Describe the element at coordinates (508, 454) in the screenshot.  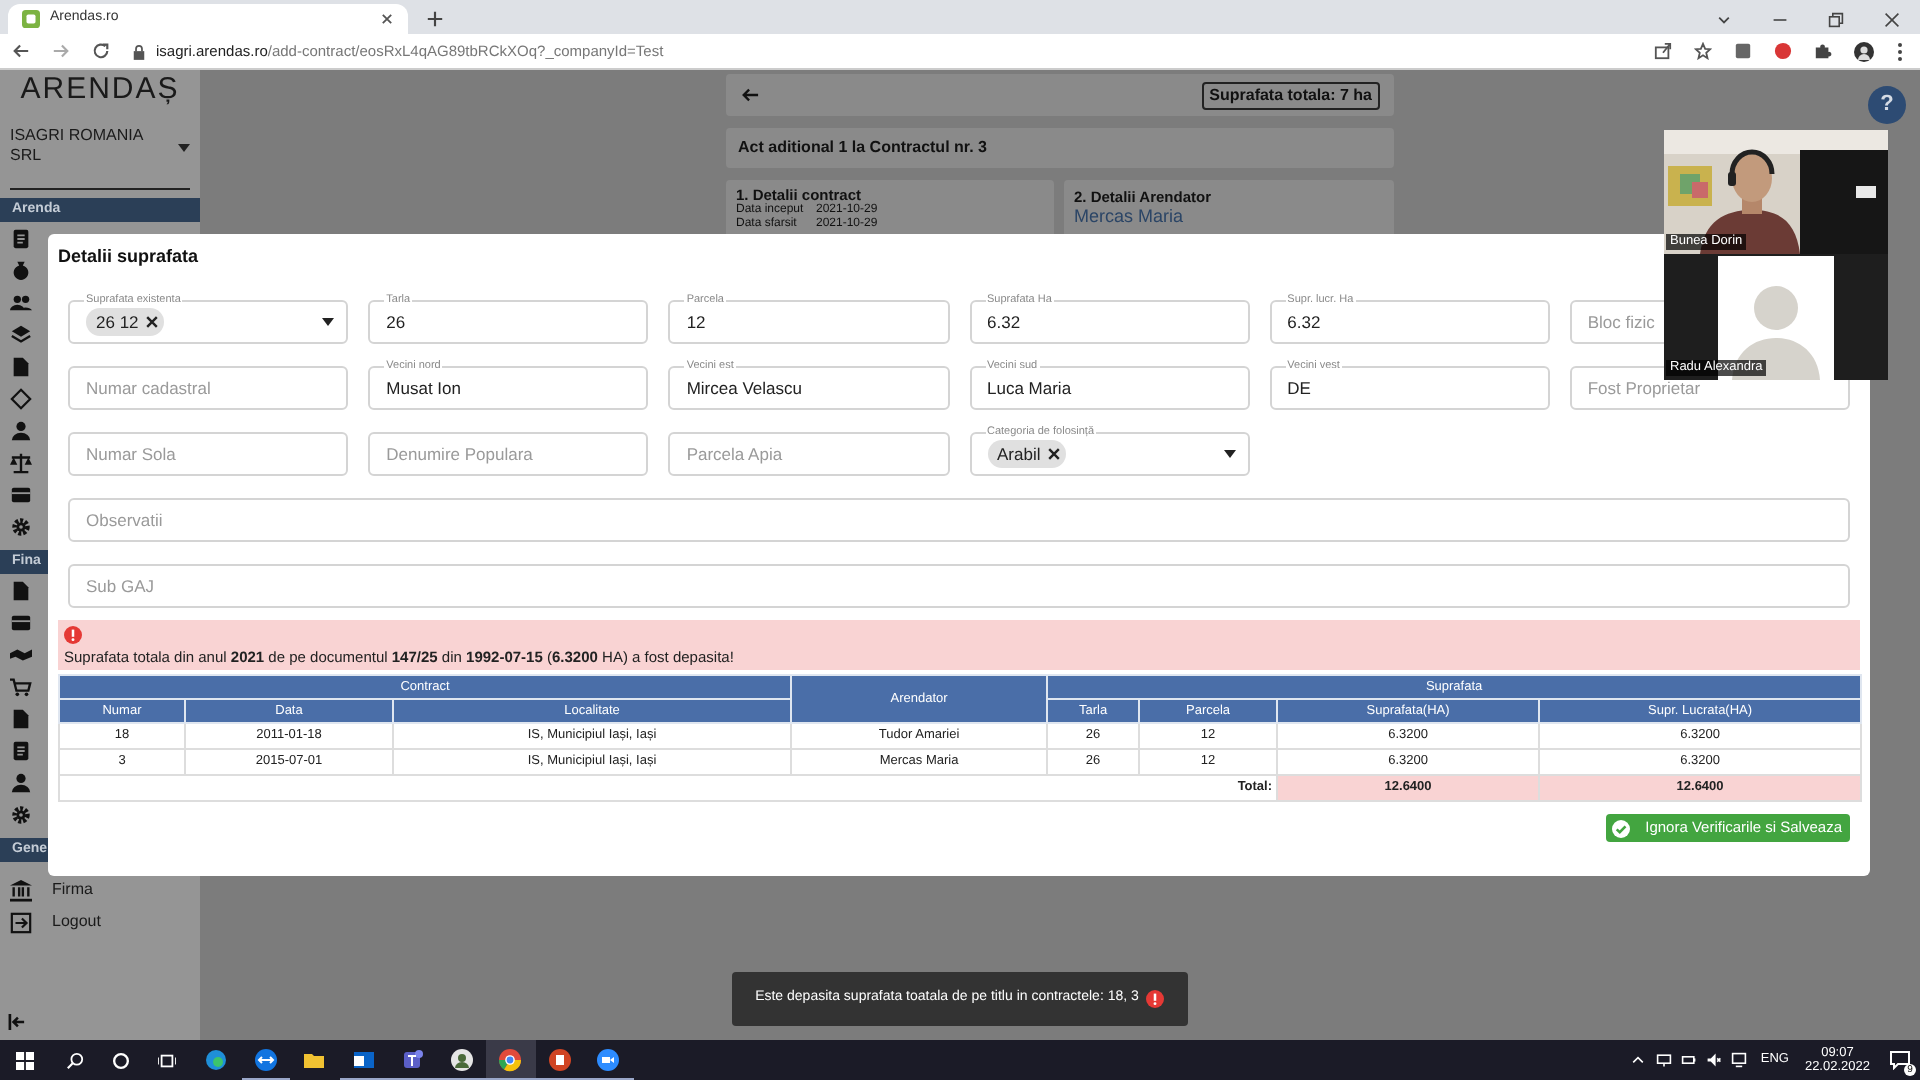
I see `input-field: Denumire Populara` at that location.